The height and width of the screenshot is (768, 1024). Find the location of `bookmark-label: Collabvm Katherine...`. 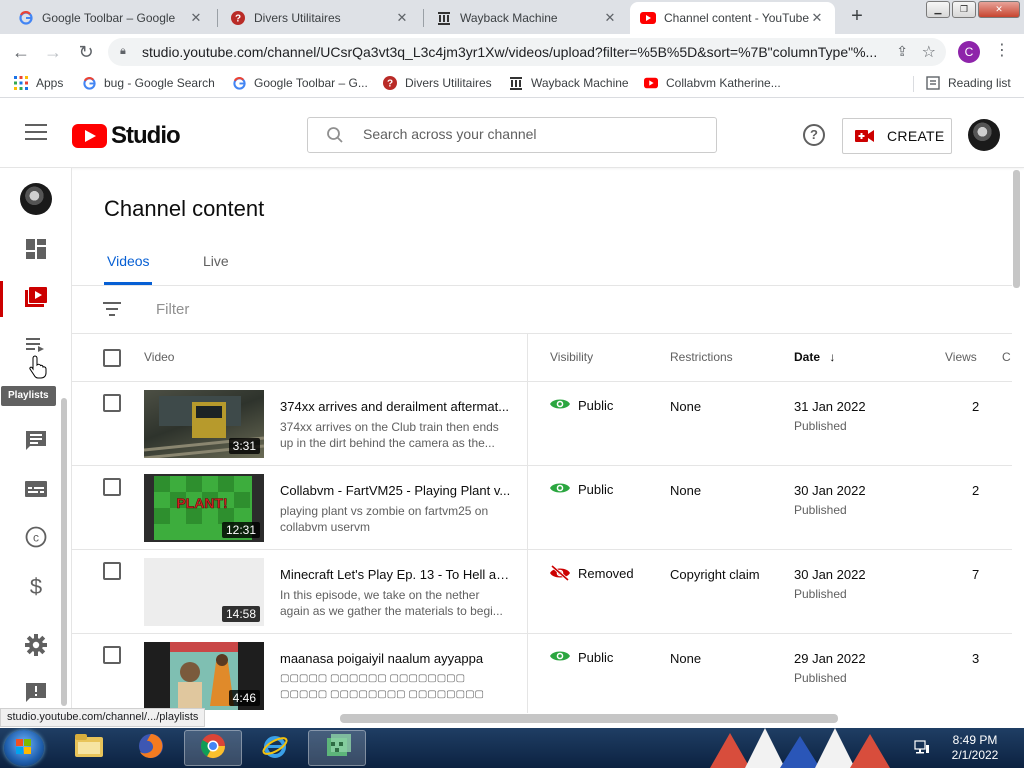

bookmark-label: Collabvm Katherine... is located at coordinates (723, 83).